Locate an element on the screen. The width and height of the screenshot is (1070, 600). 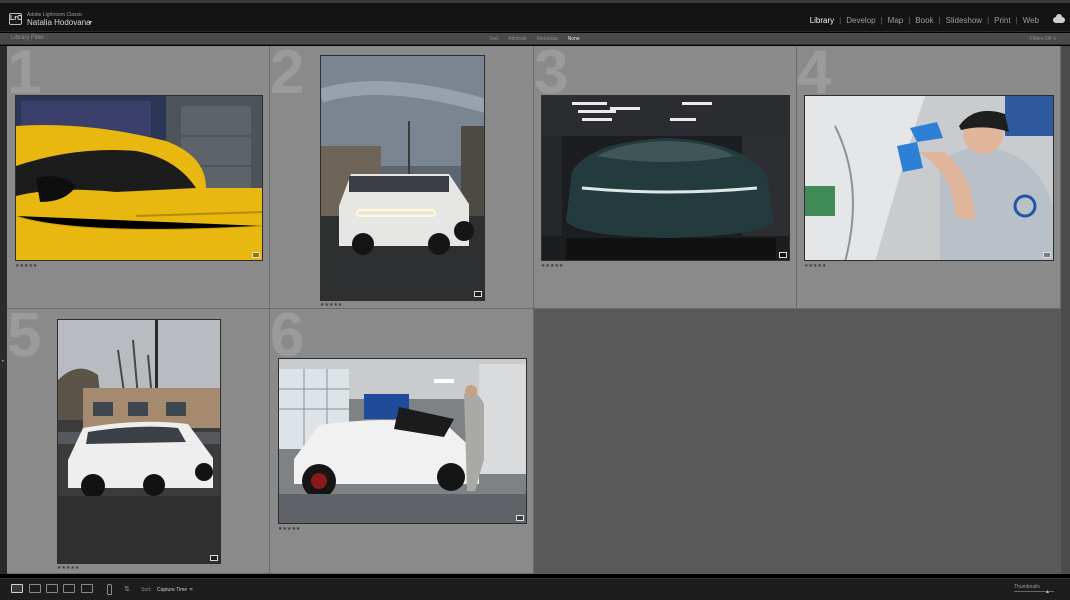
grid-cell: 5 ★★★★★ is located at coordinates (138, 441).